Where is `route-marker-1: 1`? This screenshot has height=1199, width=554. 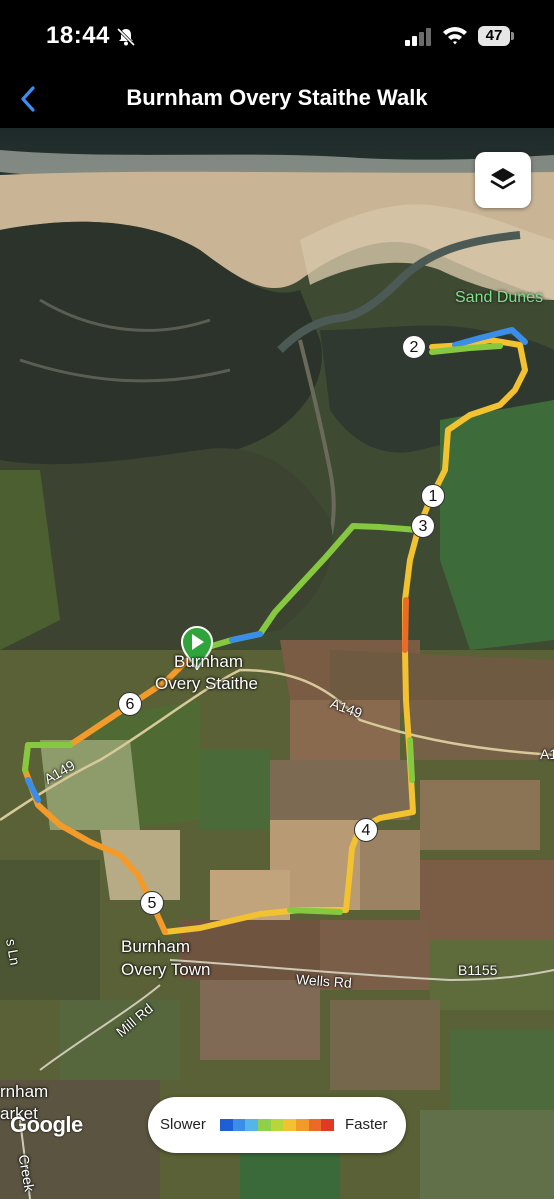 route-marker-1: 1 is located at coordinates (433, 496).